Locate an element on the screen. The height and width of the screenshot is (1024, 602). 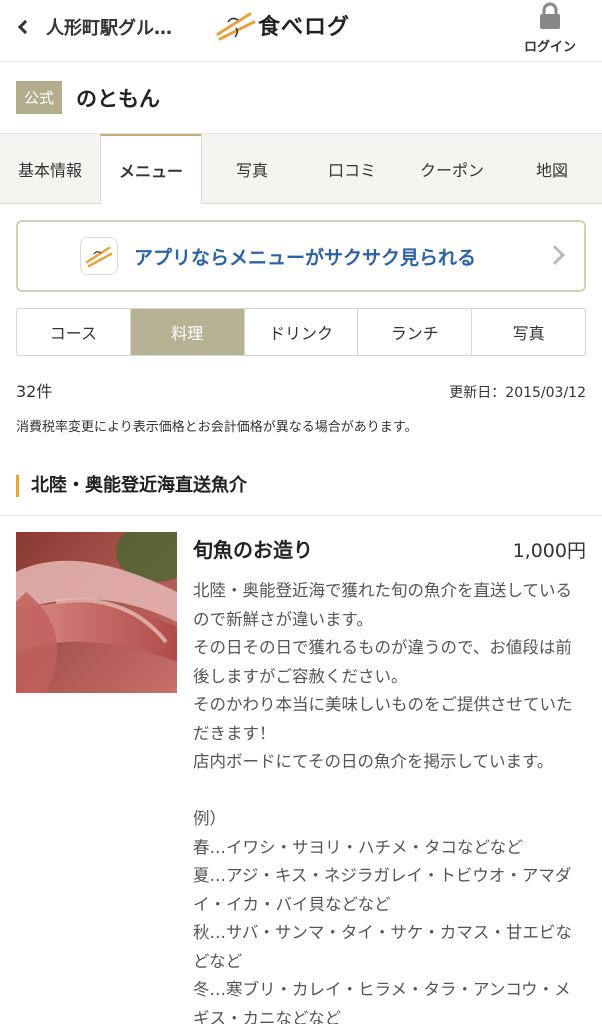
tab-menu: メニュー is located at coordinates (151, 169).